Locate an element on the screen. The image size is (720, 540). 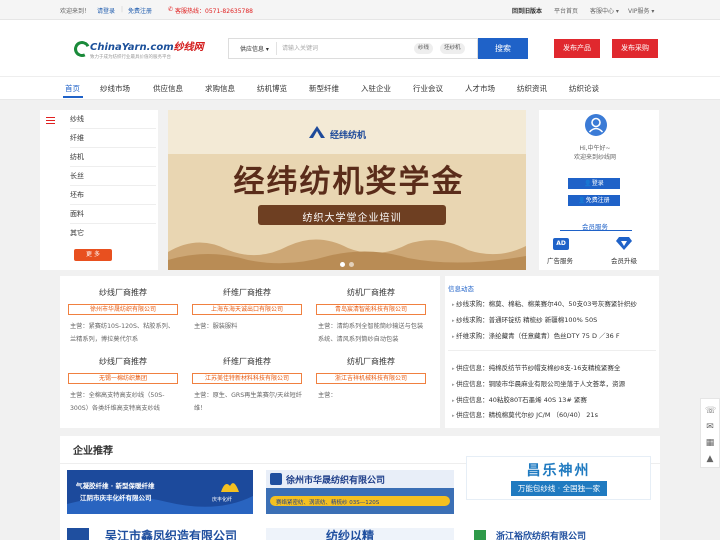
nav-machinery: 纺机博览 is located at coordinates (272, 88).